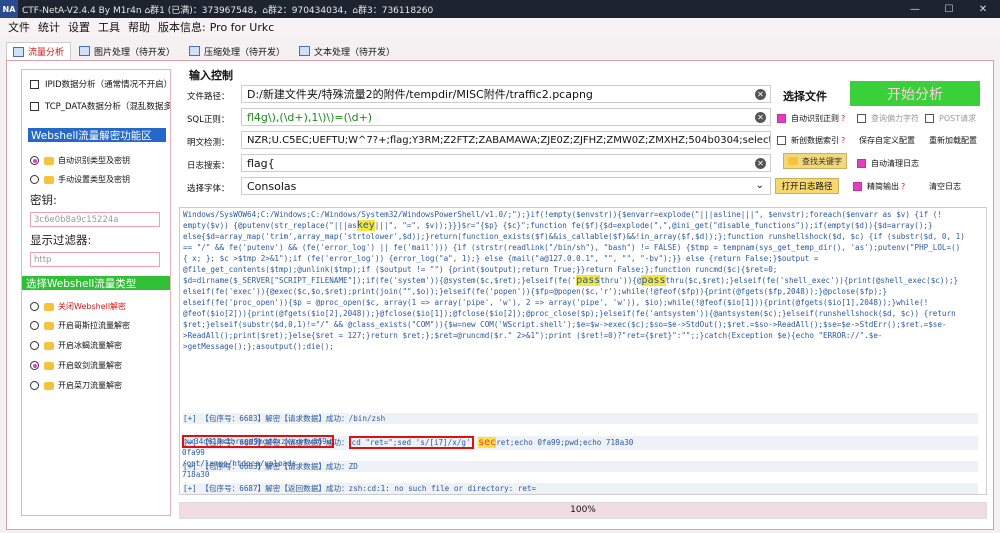 The height and width of the screenshot is (533, 1000). I want to click on select-file-button: 选择文件, so click(805, 96).